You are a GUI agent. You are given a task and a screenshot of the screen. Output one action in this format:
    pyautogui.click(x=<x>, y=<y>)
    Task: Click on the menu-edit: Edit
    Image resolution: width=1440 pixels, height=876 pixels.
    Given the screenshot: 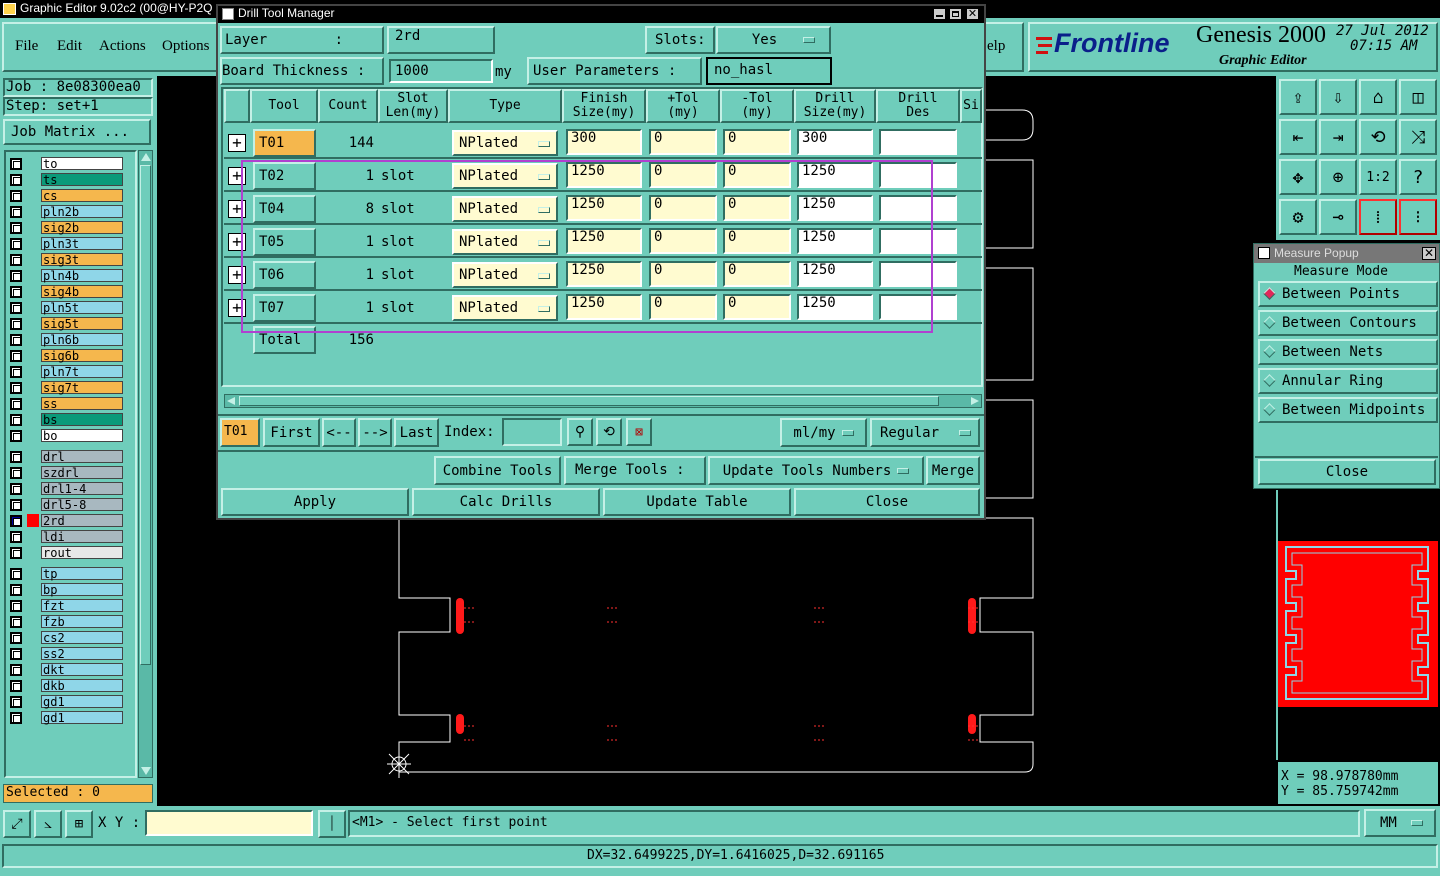 What is the action you would take?
    pyautogui.click(x=69, y=46)
    